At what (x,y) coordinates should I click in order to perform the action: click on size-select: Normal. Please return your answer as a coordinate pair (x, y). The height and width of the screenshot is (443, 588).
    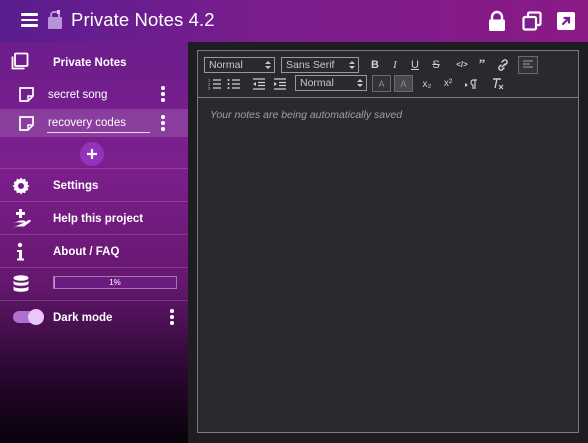
    Looking at the image, I should click on (331, 83).